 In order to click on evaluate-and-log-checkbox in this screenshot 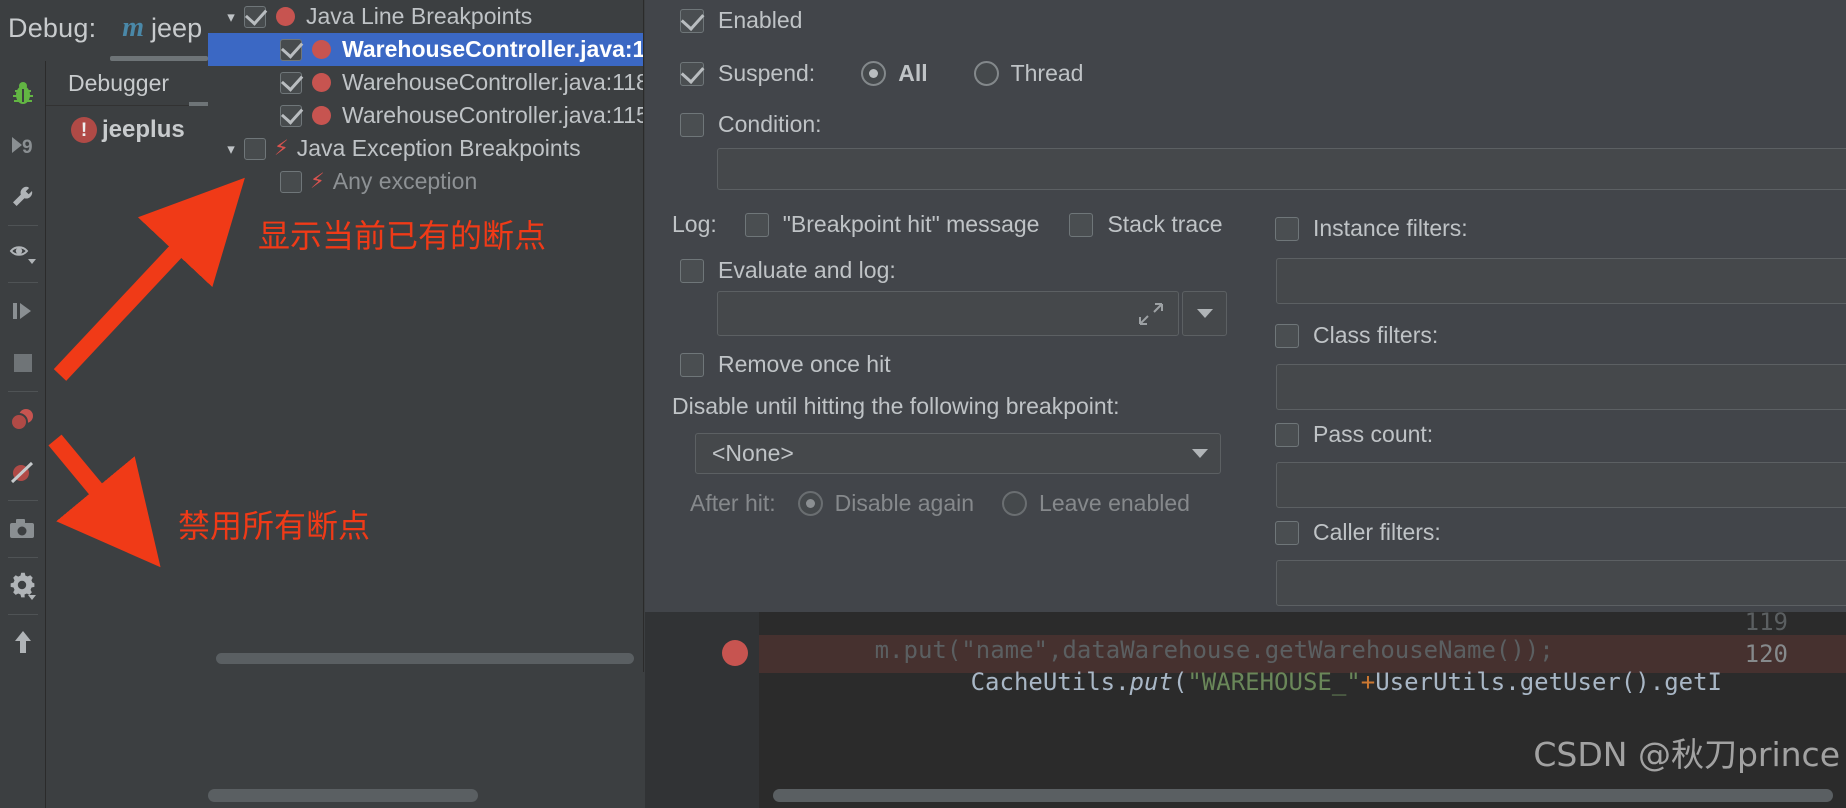, I will do `click(692, 270)`.